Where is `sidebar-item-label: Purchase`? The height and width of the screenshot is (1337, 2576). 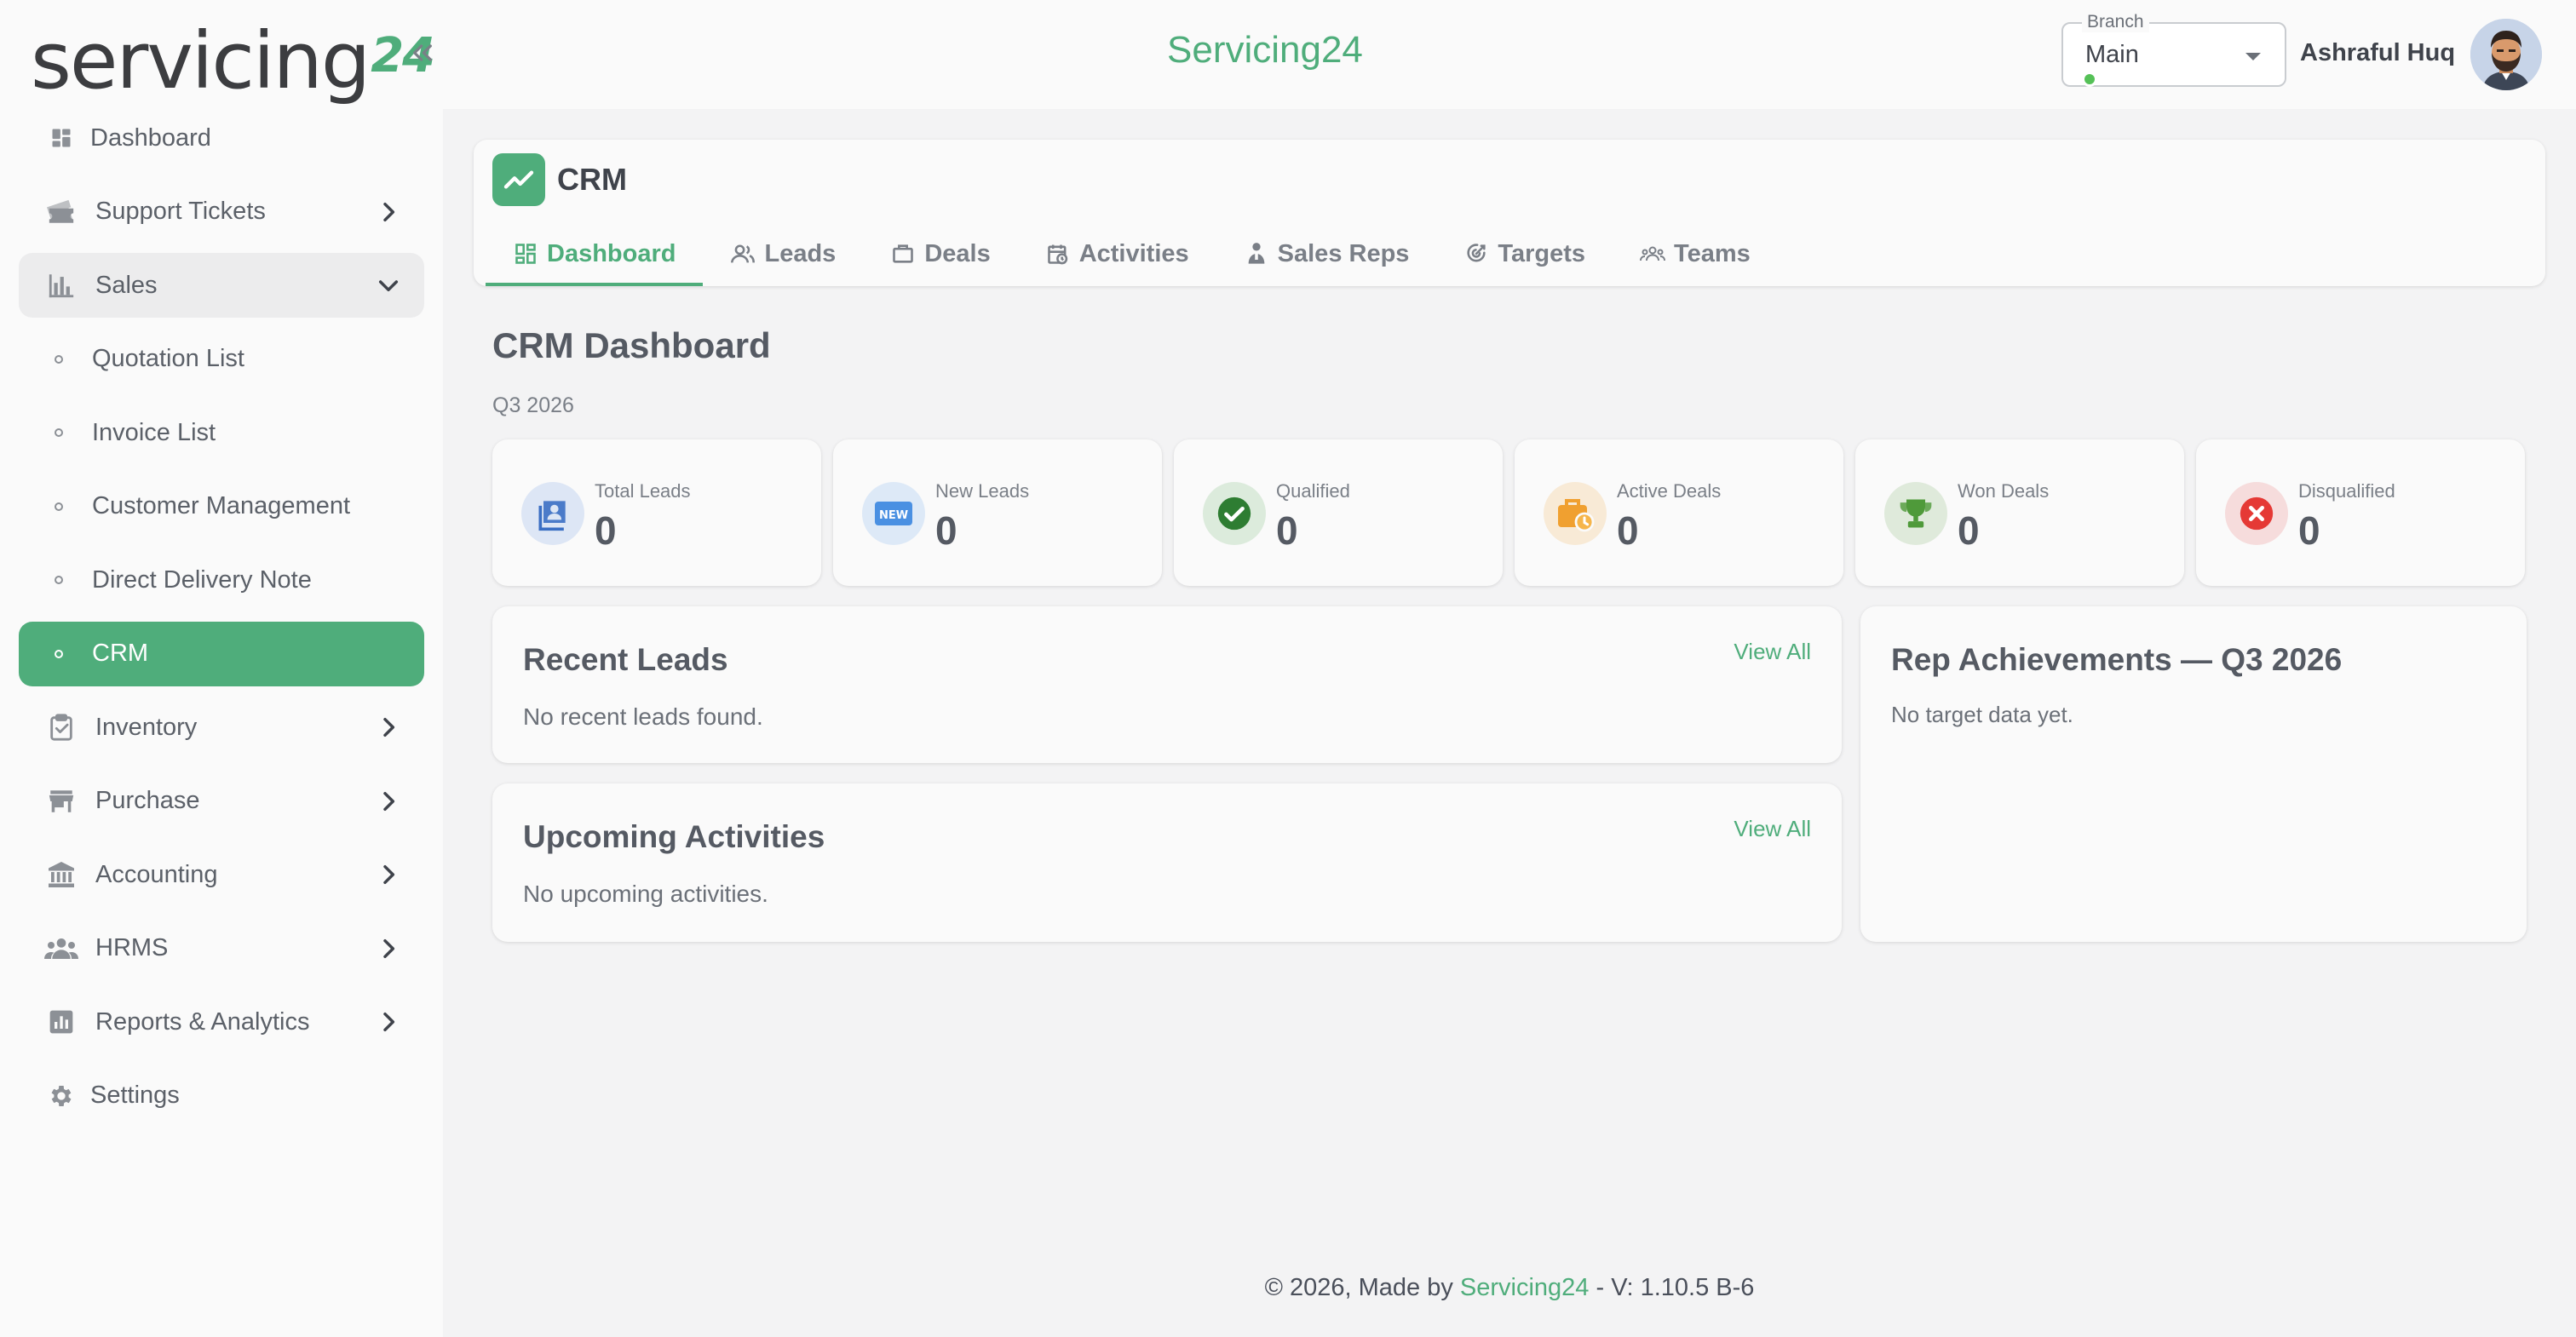 sidebar-item-label: Purchase is located at coordinates (148, 801).